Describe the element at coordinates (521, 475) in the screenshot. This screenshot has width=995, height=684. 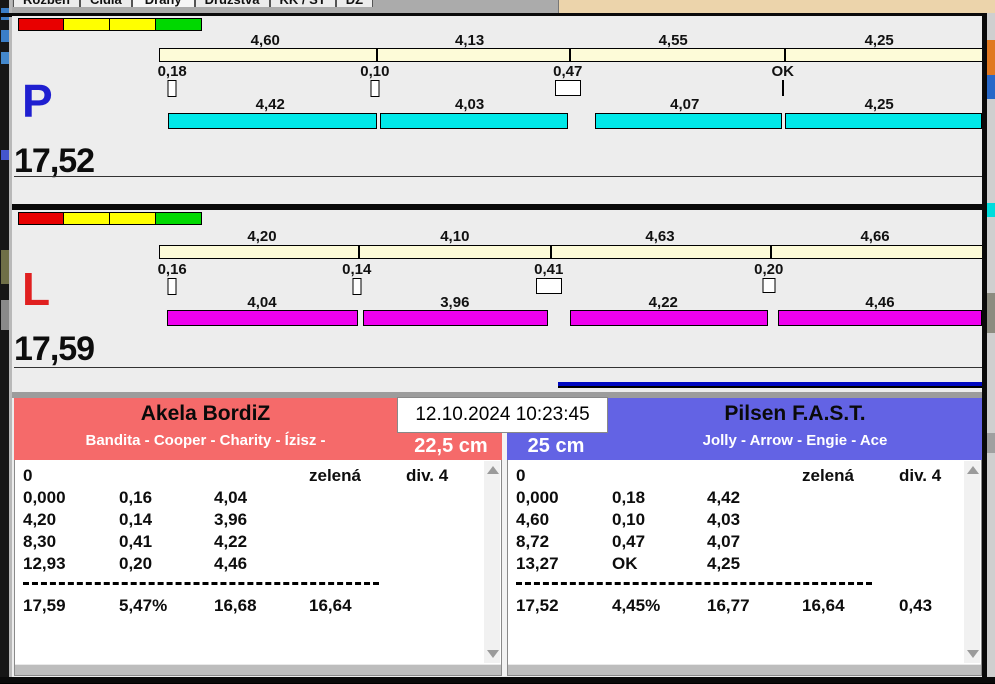
I see `penalty-count: 0` at that location.